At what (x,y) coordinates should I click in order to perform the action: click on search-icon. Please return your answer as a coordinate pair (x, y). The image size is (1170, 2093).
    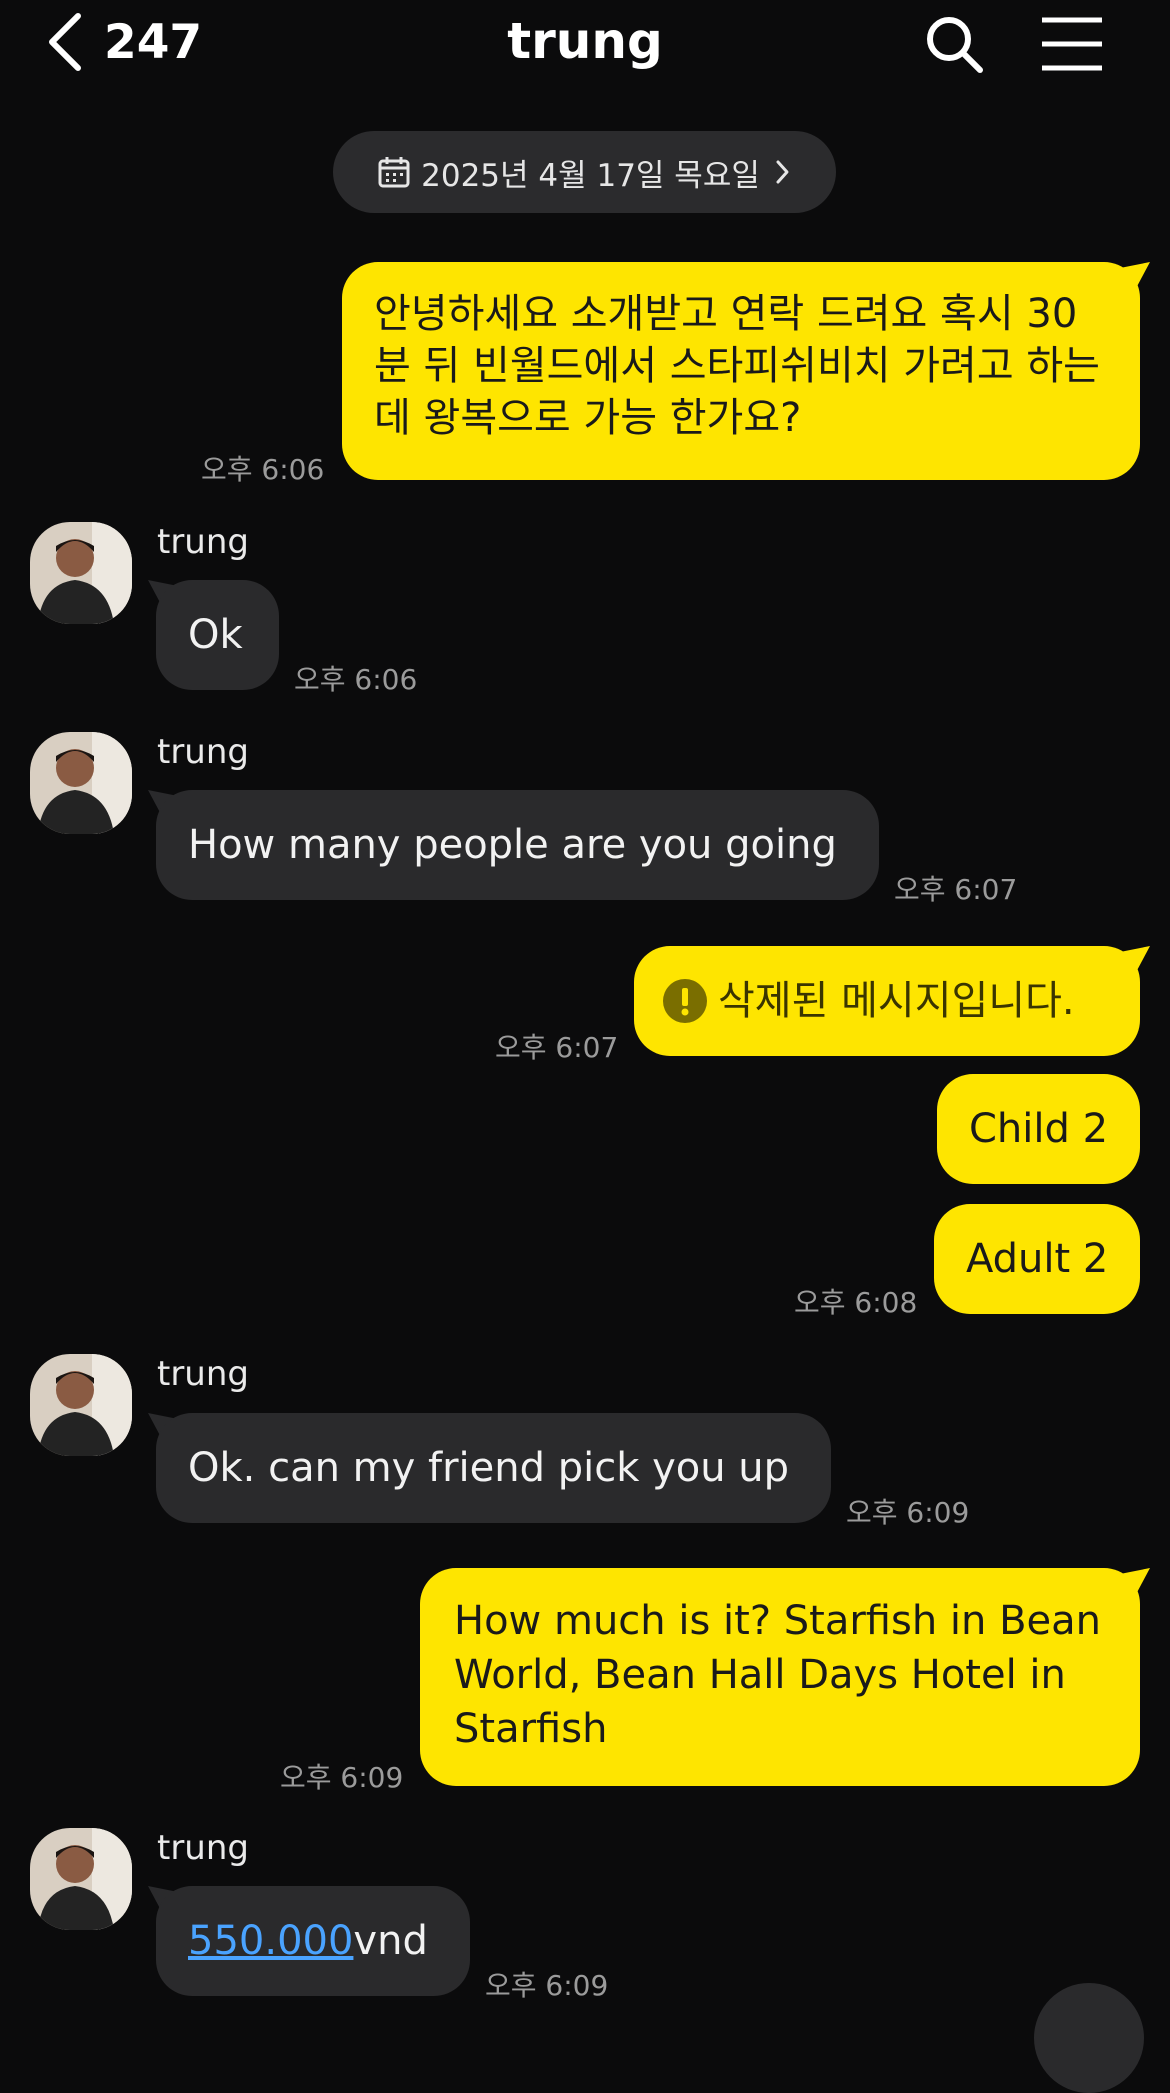
    Looking at the image, I should click on (955, 45).